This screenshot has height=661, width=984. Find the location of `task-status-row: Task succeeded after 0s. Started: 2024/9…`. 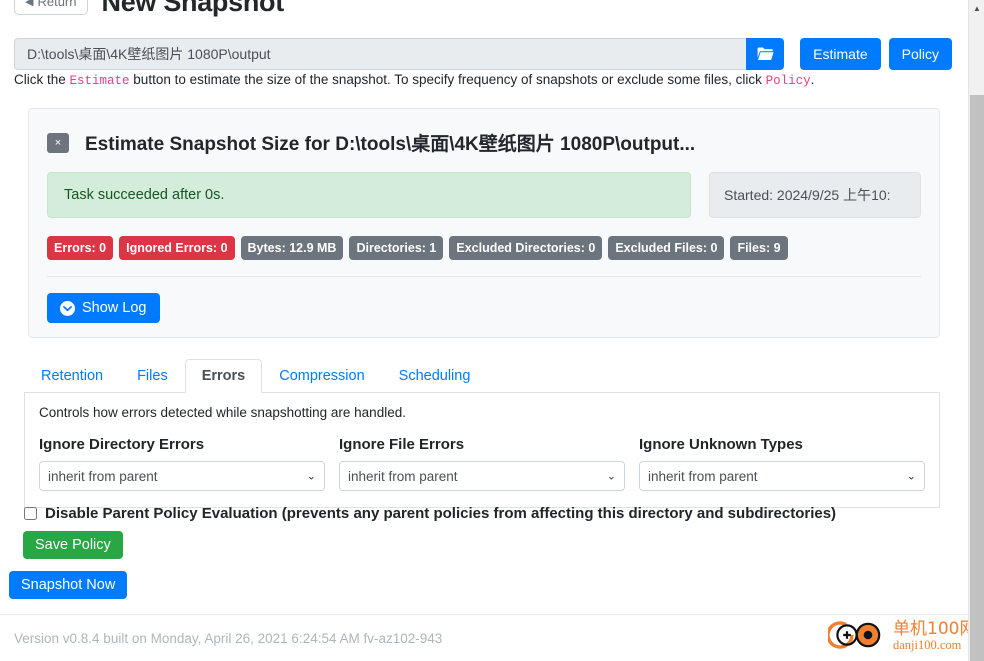

task-status-row: Task succeeded after 0s. Started: 2024/9… is located at coordinates (484, 195).